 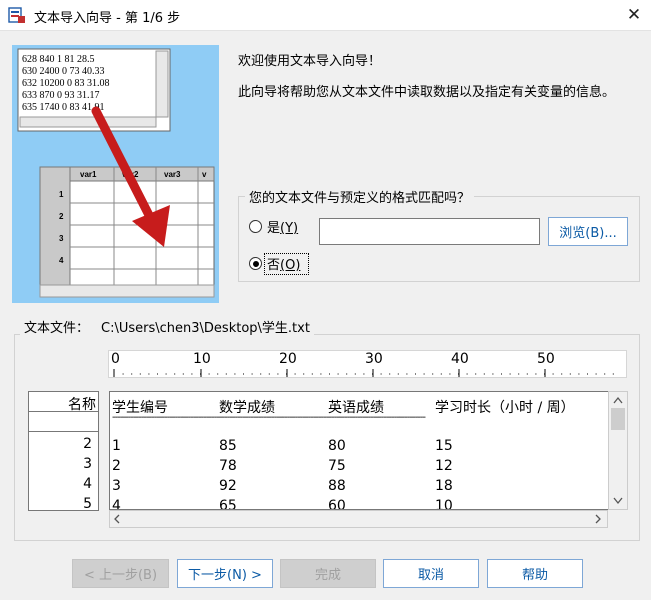 What do you see at coordinates (310, 61) in the screenshot?
I see `welcome-heading: 欢迎使用文本导入向导！` at bounding box center [310, 61].